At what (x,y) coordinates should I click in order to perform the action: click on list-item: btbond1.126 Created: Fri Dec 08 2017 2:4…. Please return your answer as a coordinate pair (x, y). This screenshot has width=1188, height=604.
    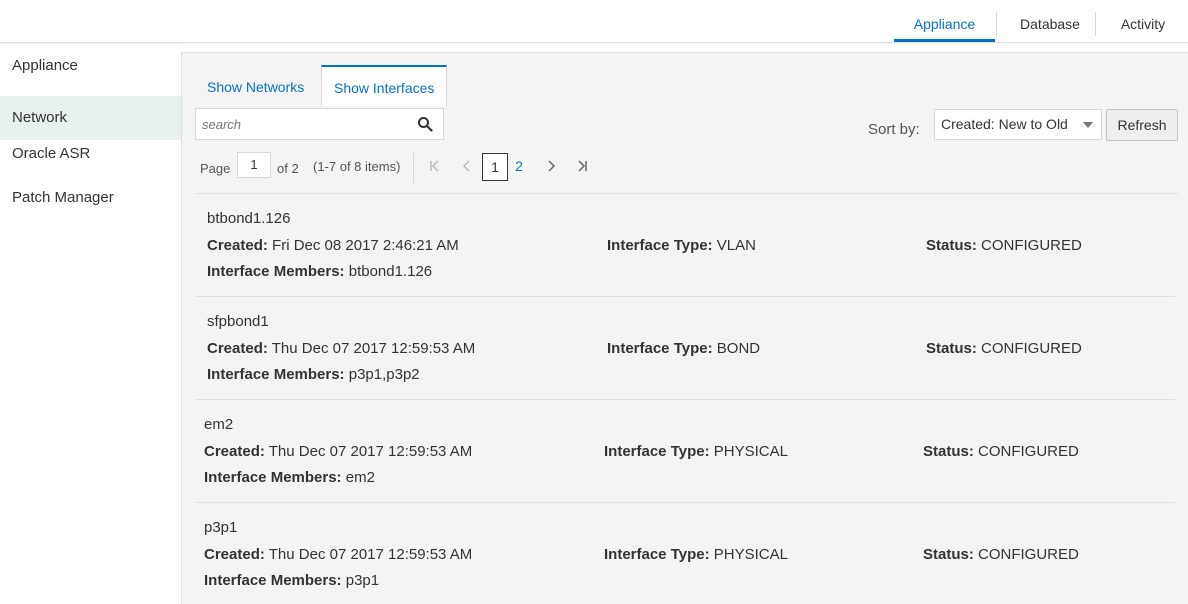
    Looking at the image, I should click on (685, 245).